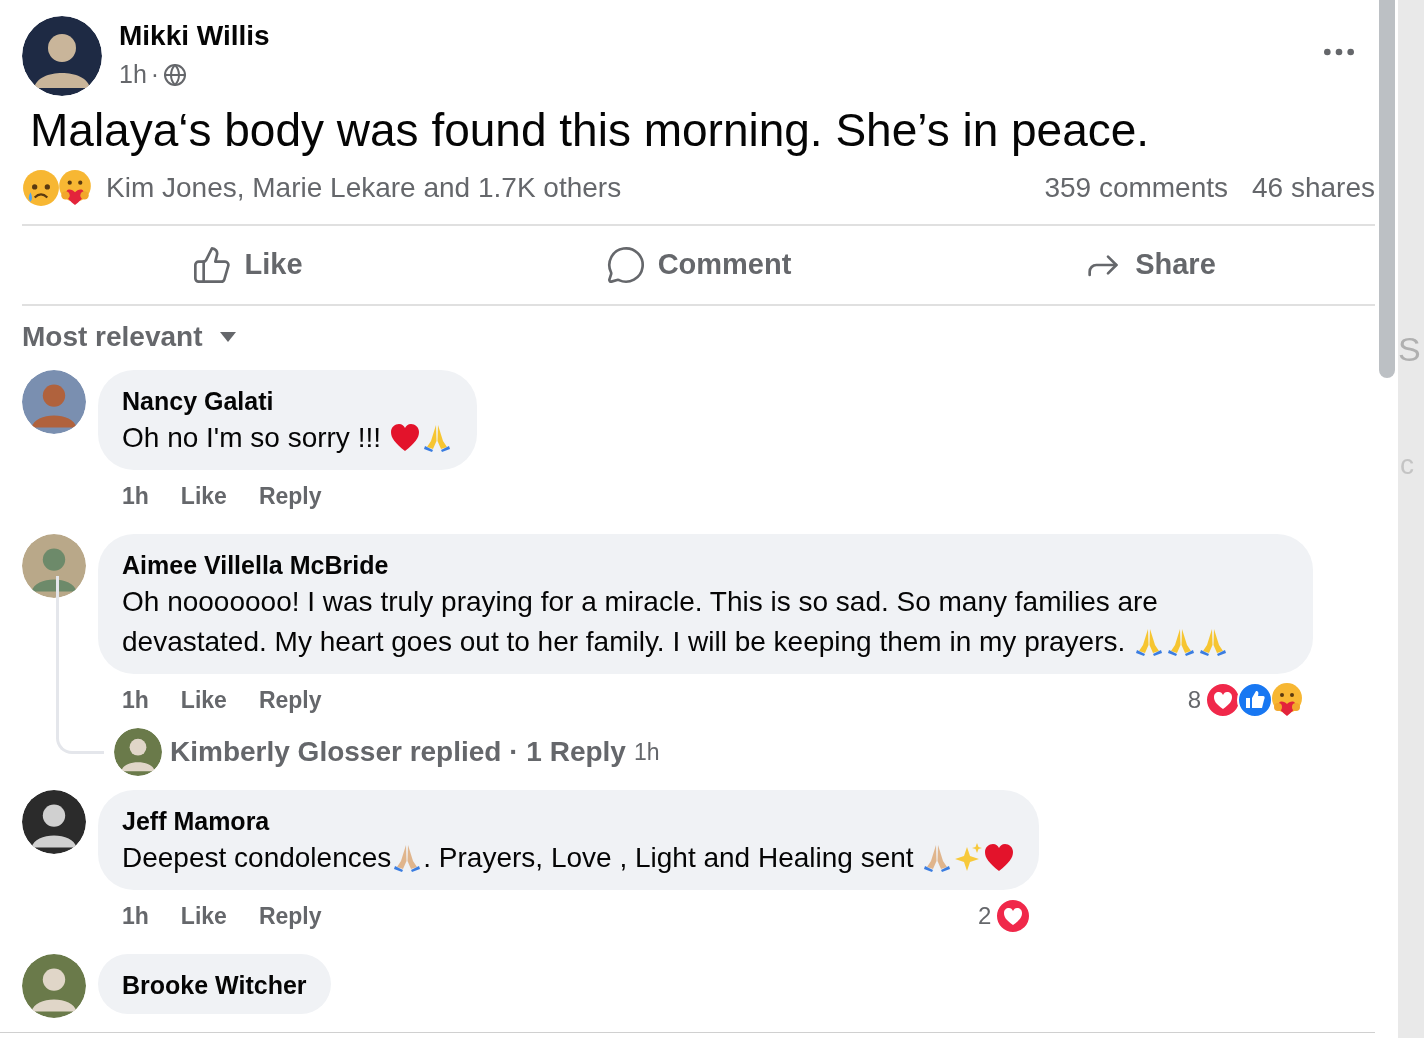  What do you see at coordinates (287, 401) in the screenshot?
I see `comment-author: Nancy Galati` at bounding box center [287, 401].